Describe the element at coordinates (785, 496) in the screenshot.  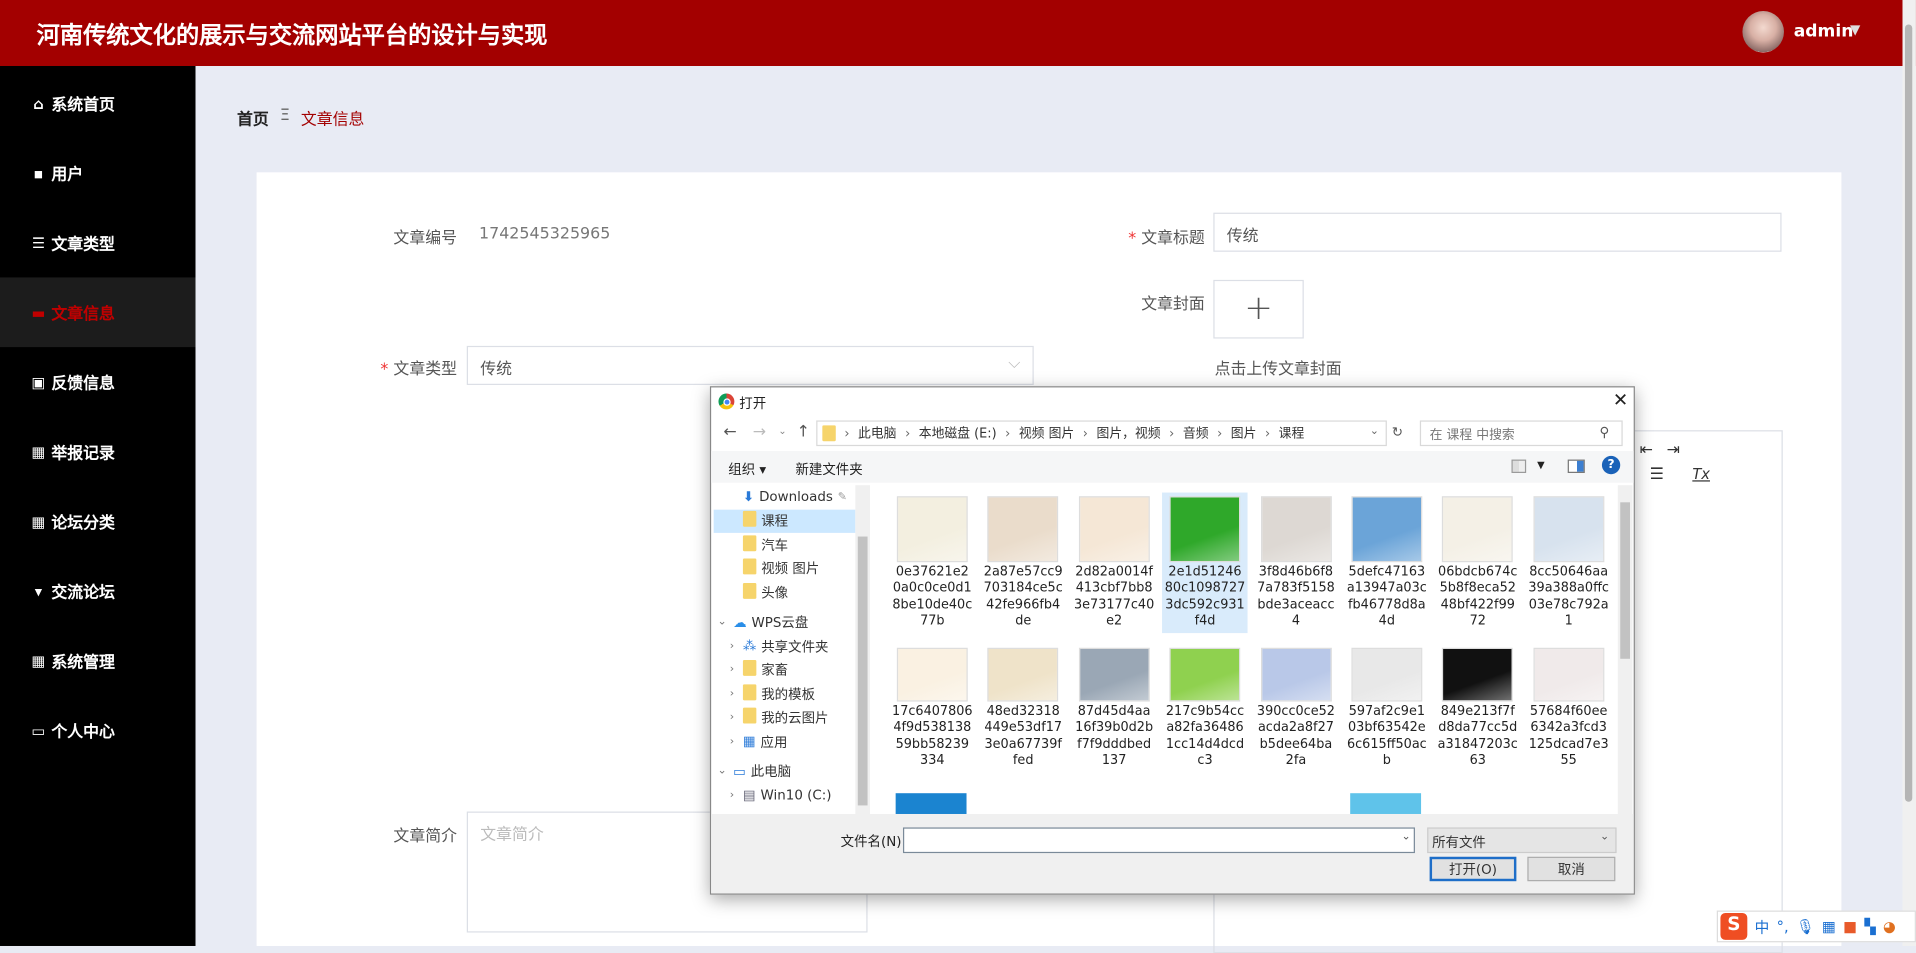
I see `nav-item: ⬇ Downloads ✎` at that location.